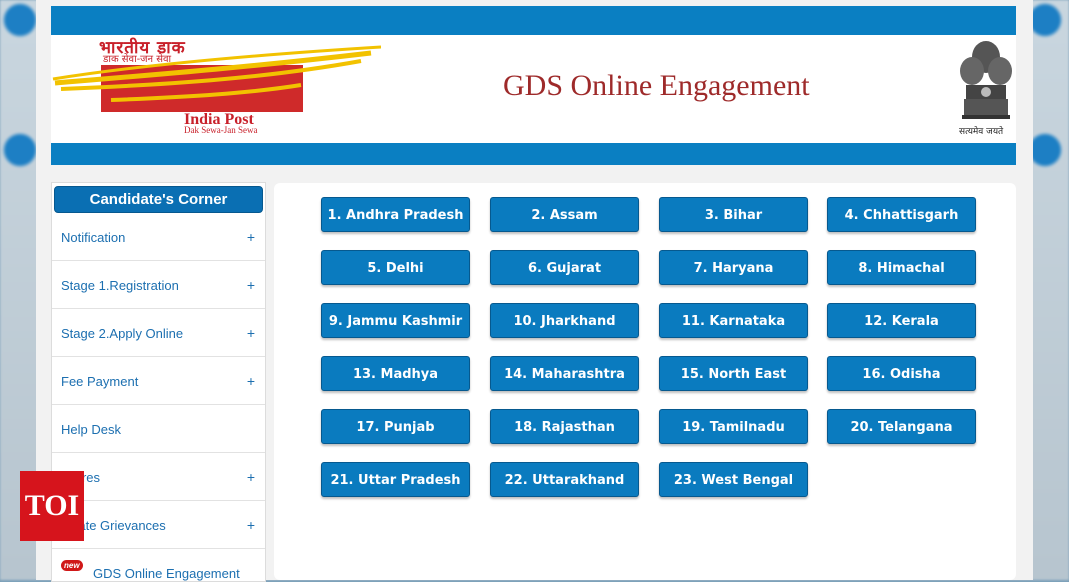 The image size is (1069, 582). I want to click on state-button-karnataka: 11. Karnataka, so click(733, 320).